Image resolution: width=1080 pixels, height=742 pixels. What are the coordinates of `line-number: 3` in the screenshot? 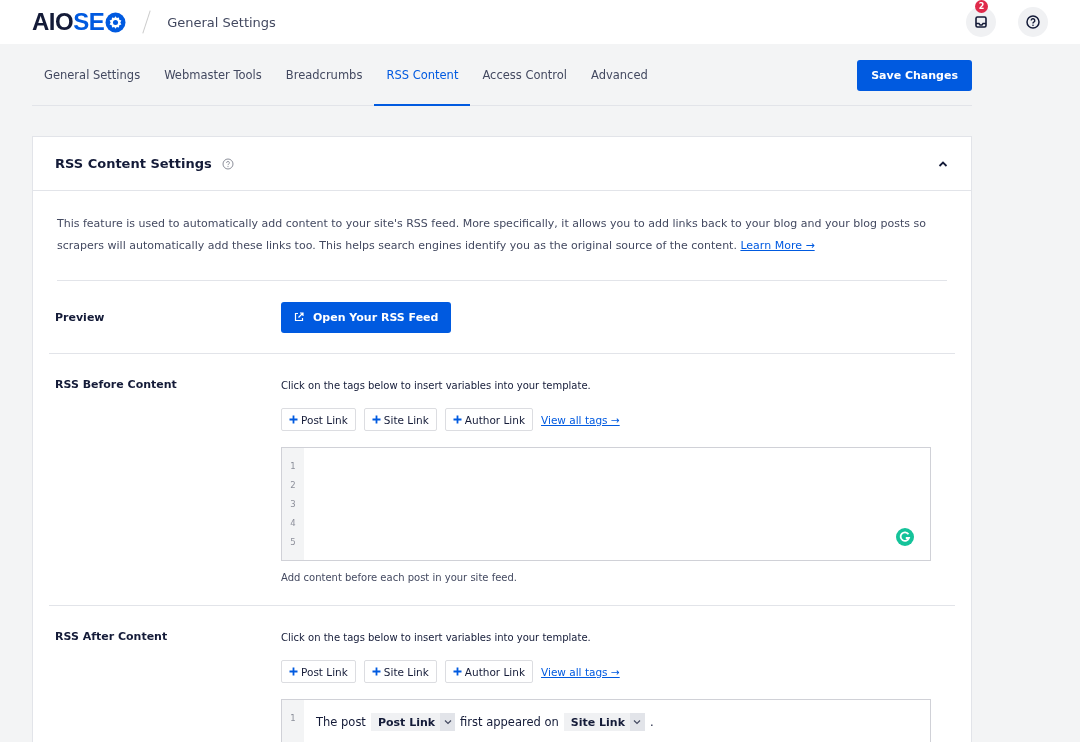 It's located at (293, 504).